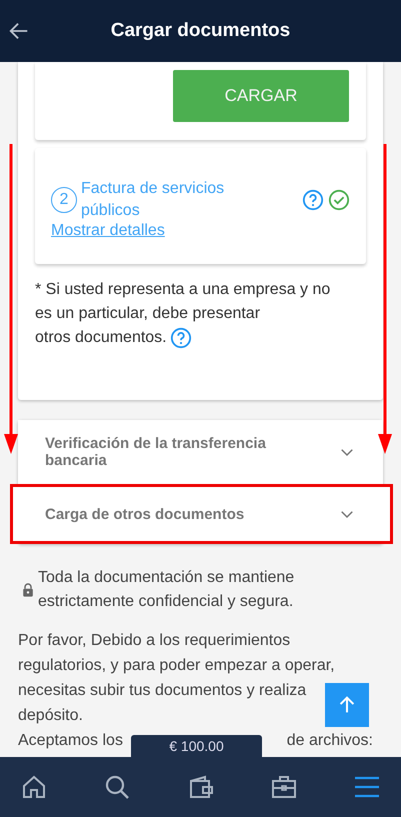 This screenshot has width=401, height=817. What do you see at coordinates (34, 787) in the screenshot?
I see `home-icon` at bounding box center [34, 787].